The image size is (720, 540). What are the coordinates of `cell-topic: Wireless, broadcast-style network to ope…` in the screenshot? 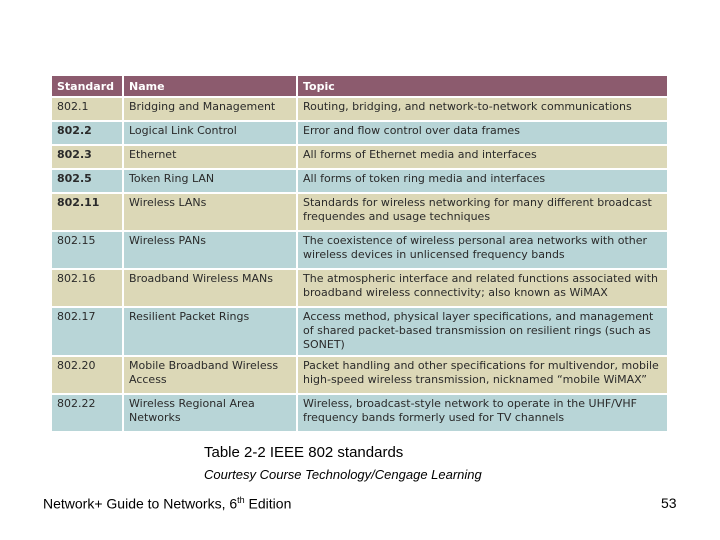 It's located at (482, 413).